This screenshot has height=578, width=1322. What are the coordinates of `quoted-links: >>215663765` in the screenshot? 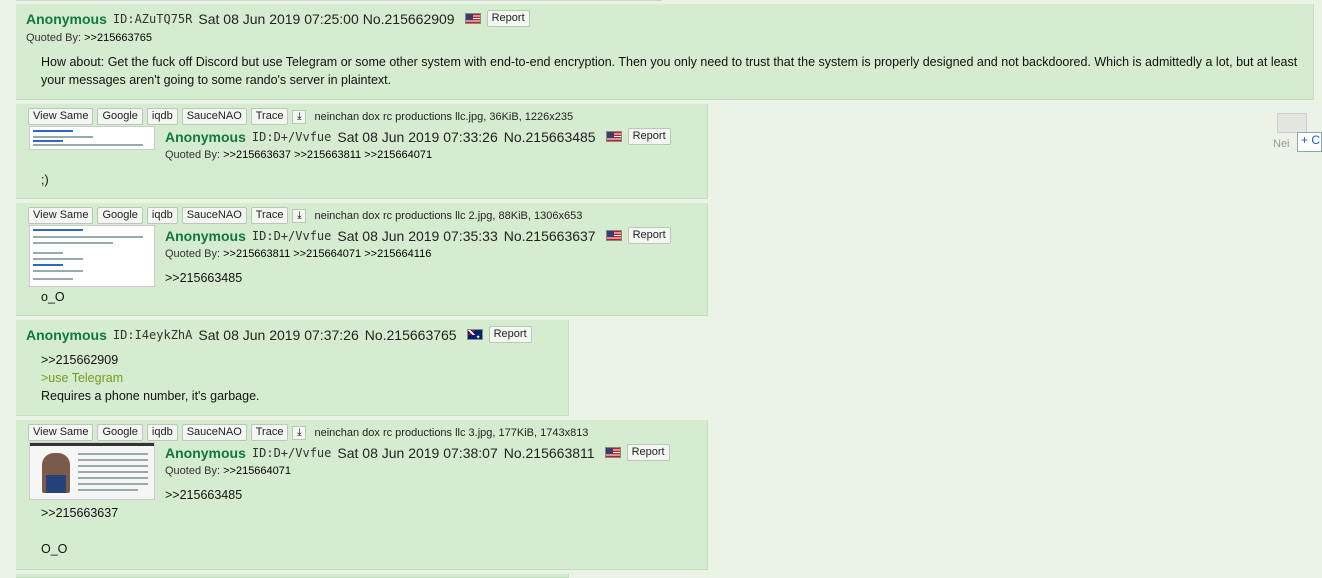 It's located at (118, 38).